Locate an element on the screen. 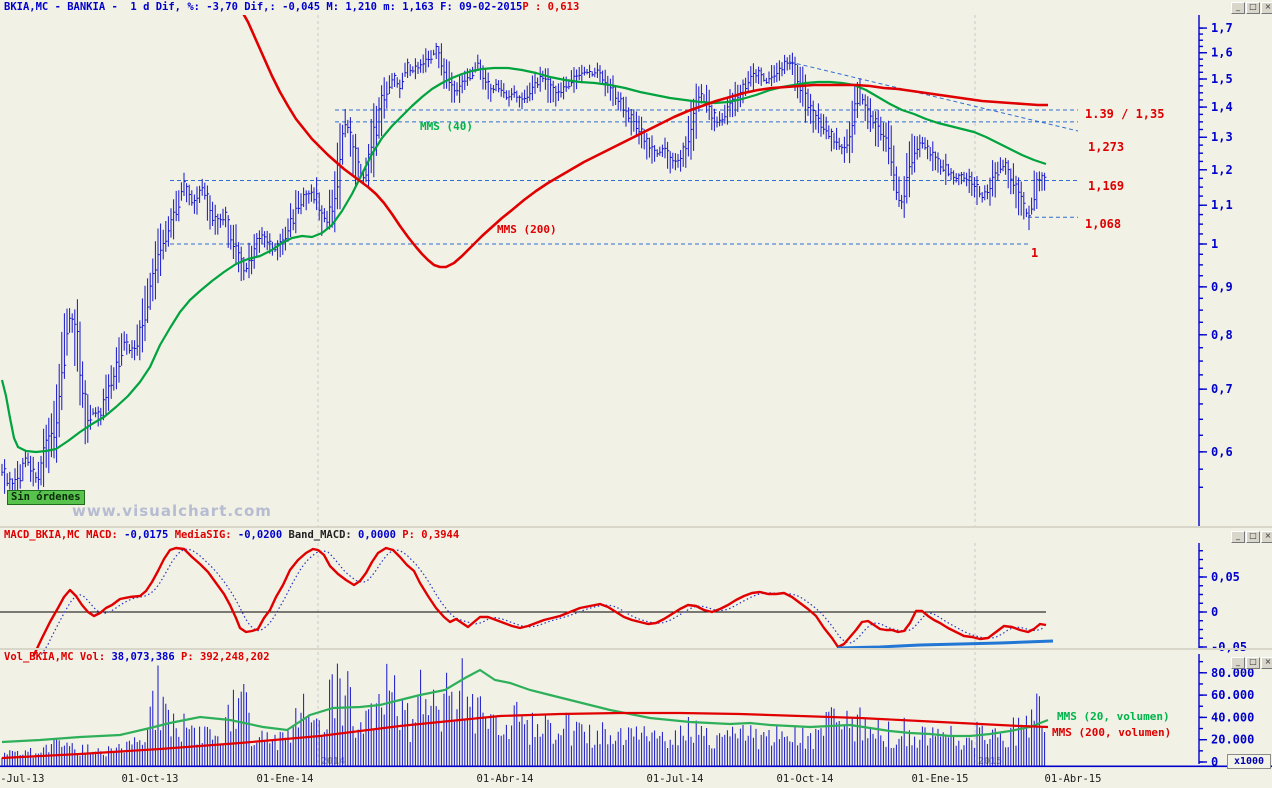 This screenshot has width=1272, height=788. mms200-label: MMS (200) is located at coordinates (527, 229).